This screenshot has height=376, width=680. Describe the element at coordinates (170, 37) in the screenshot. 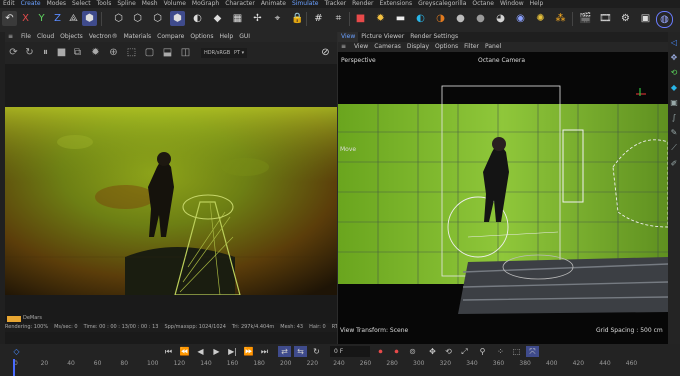

I see `live-viewer-menu-compare: Compare` at that location.